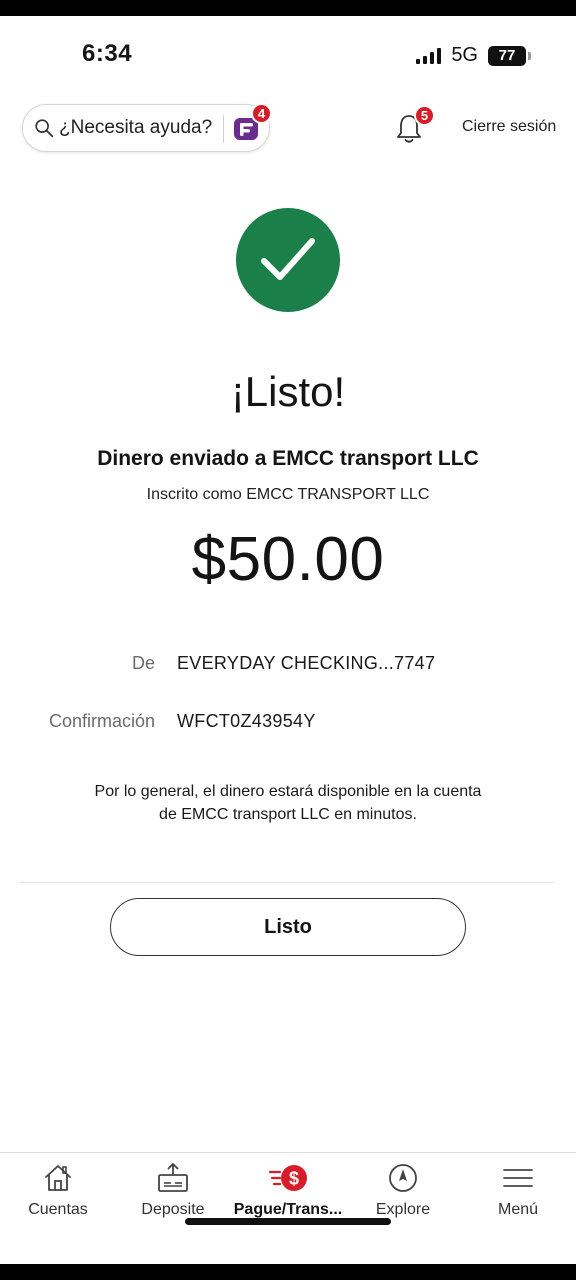 This screenshot has width=576, height=1280. I want to click on divider, so click(287, 882).